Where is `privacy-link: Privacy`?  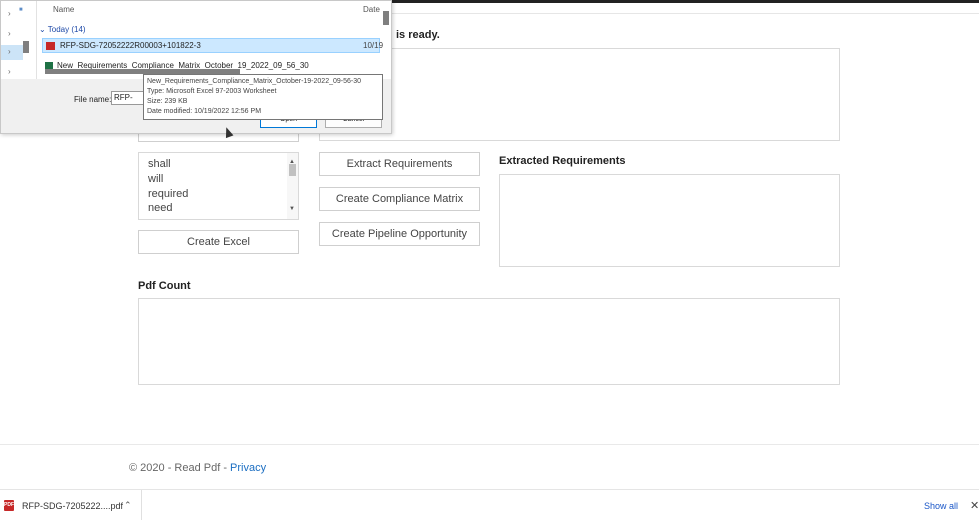
privacy-link: Privacy is located at coordinates (248, 468).